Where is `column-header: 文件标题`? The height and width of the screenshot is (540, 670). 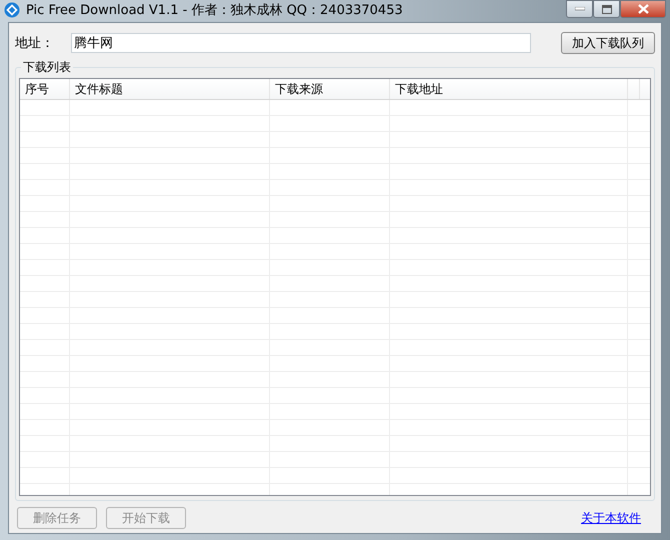 column-header: 文件标题 is located at coordinates (170, 89).